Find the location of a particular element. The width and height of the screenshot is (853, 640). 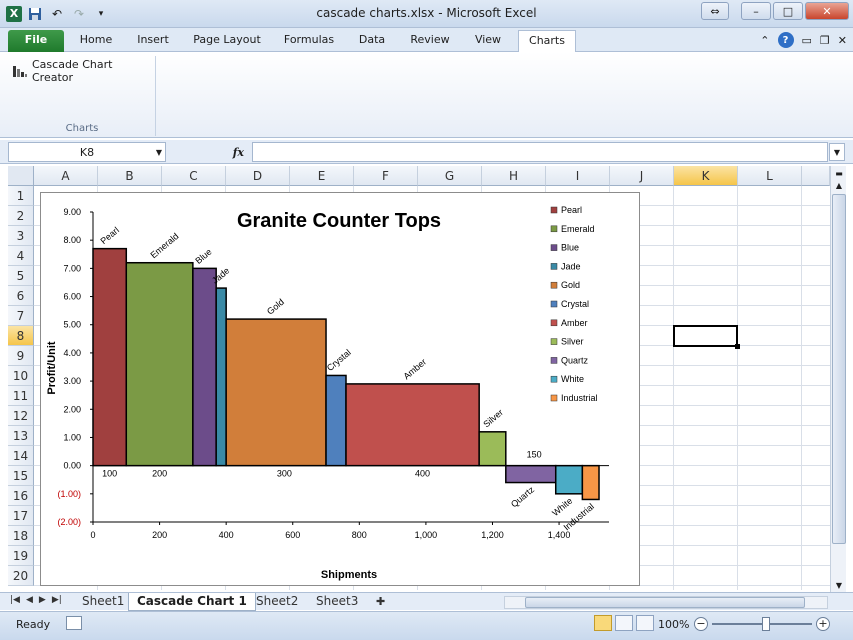

zoom-knob is located at coordinates (766, 624).